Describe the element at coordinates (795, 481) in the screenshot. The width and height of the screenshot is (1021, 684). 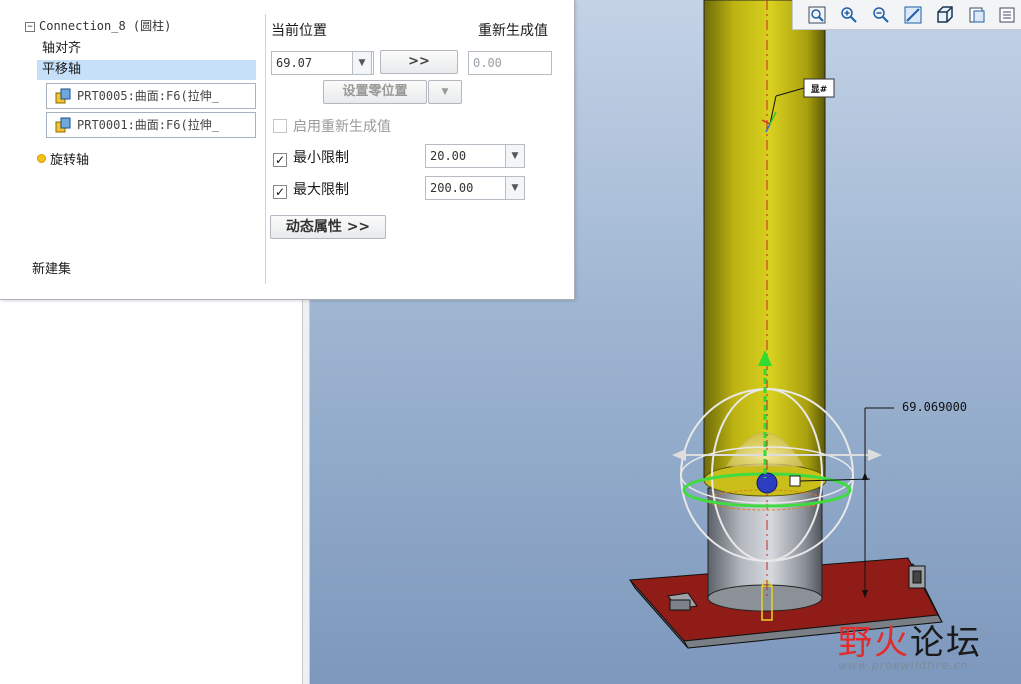
I see `dimension-drag-handle` at that location.